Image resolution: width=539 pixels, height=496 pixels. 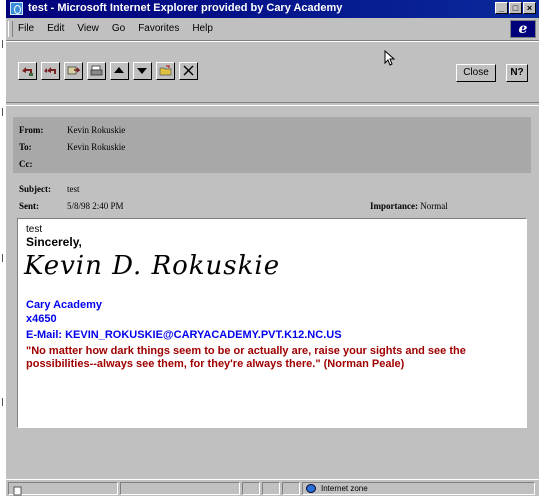 I want to click on menu-view: View, so click(x=88, y=28).